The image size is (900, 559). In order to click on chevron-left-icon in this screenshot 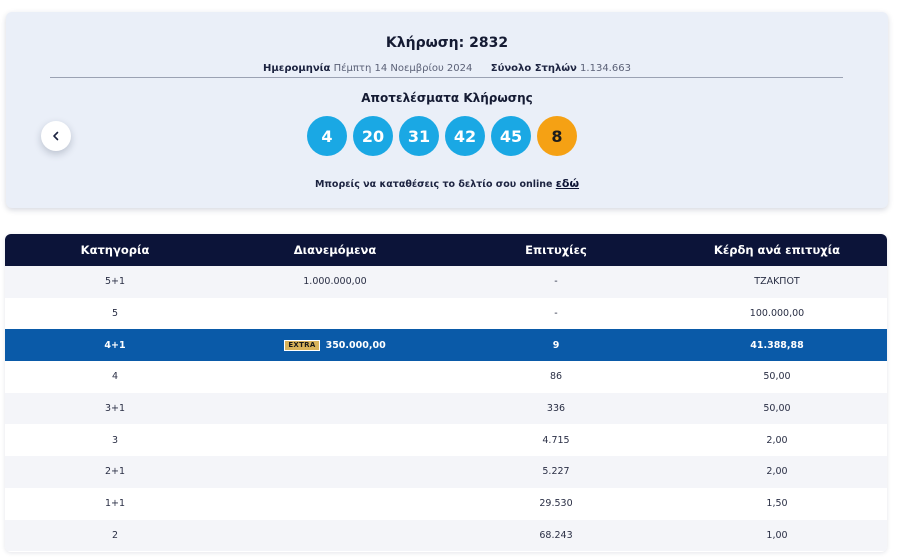, I will do `click(56, 136)`.